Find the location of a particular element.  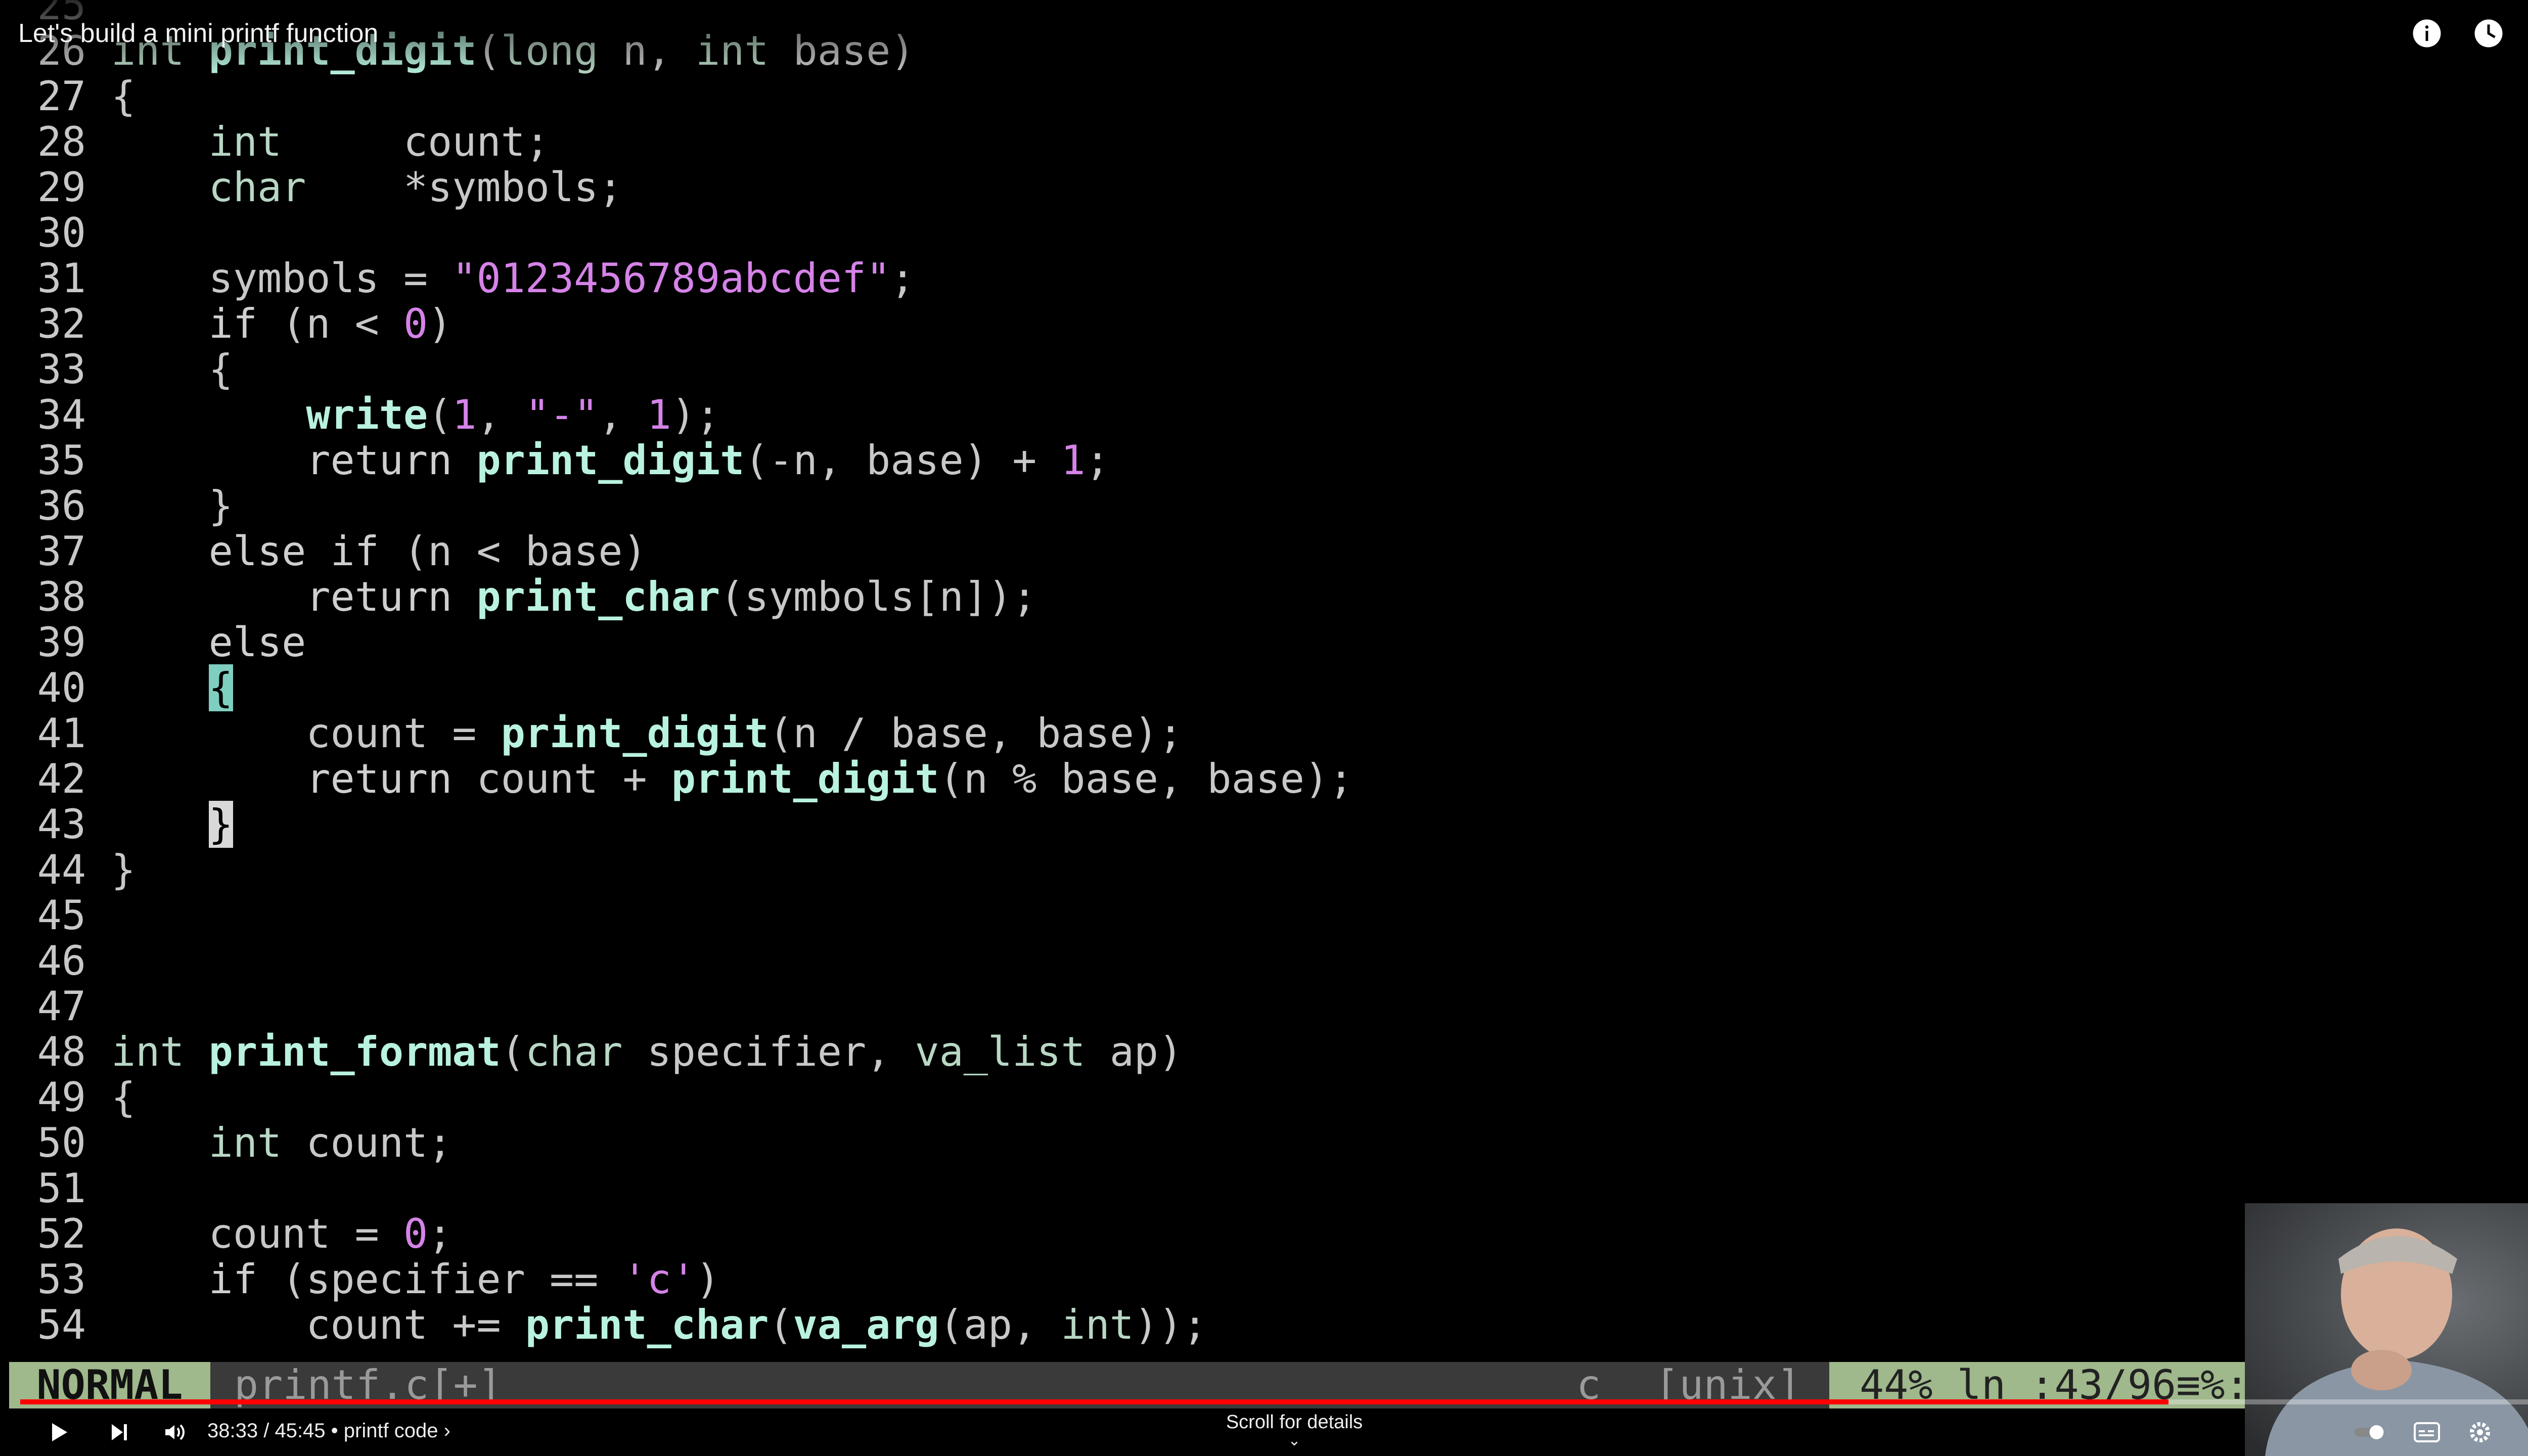

code-token: count += is located at coordinates (318, 1324).